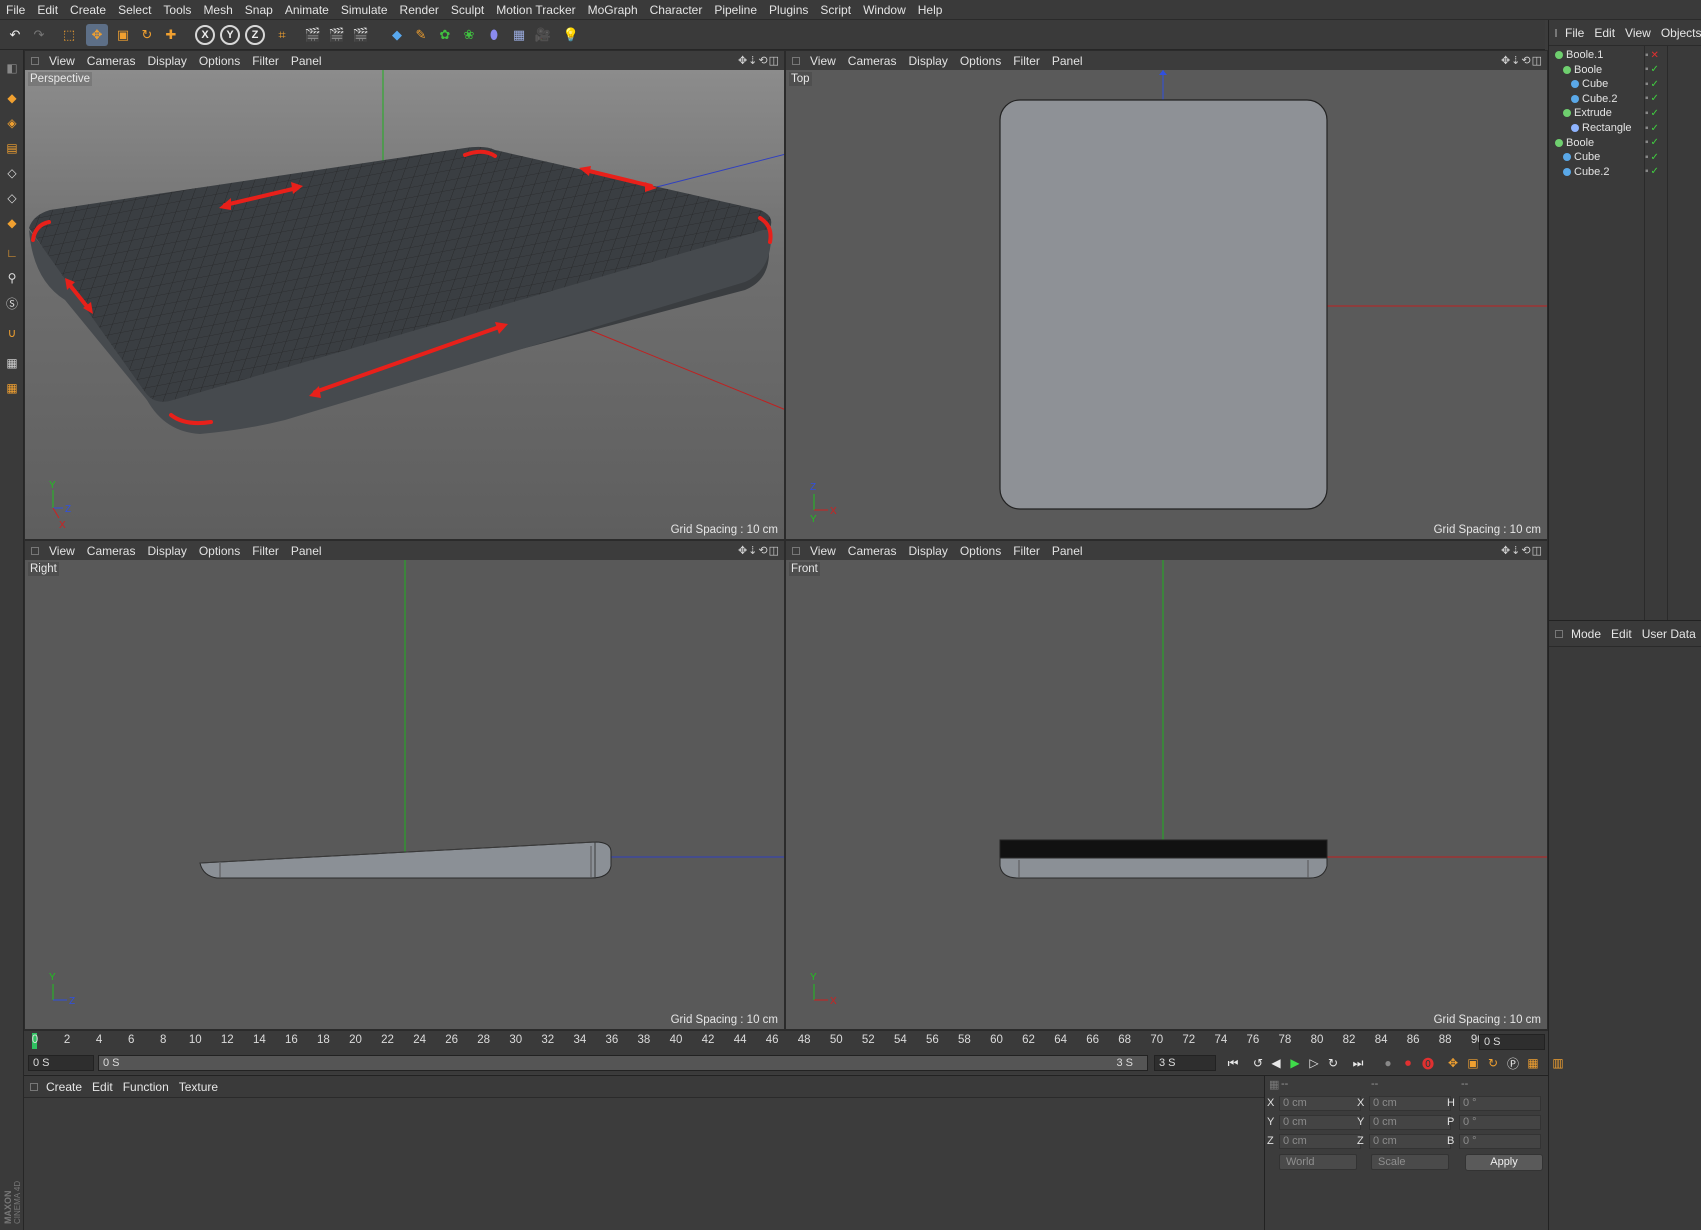 The image size is (1701, 1230). What do you see at coordinates (1408, 1063) in the screenshot?
I see `record-active-icon: ⏺` at bounding box center [1408, 1063].